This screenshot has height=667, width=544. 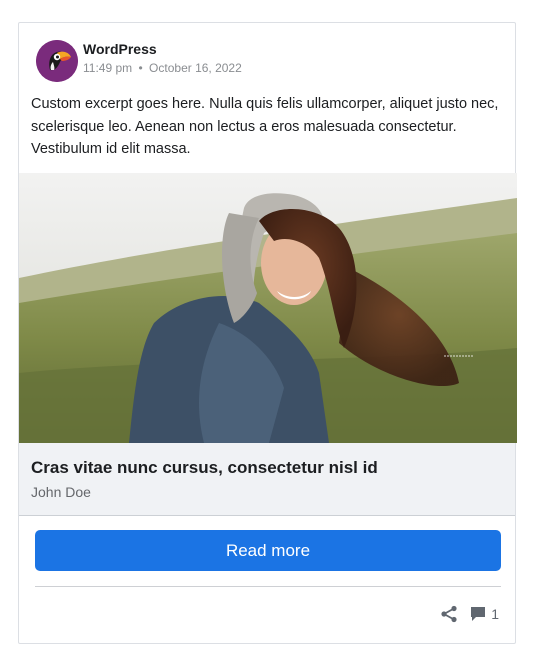 I want to click on comment-button: 1, so click(x=484, y=614).